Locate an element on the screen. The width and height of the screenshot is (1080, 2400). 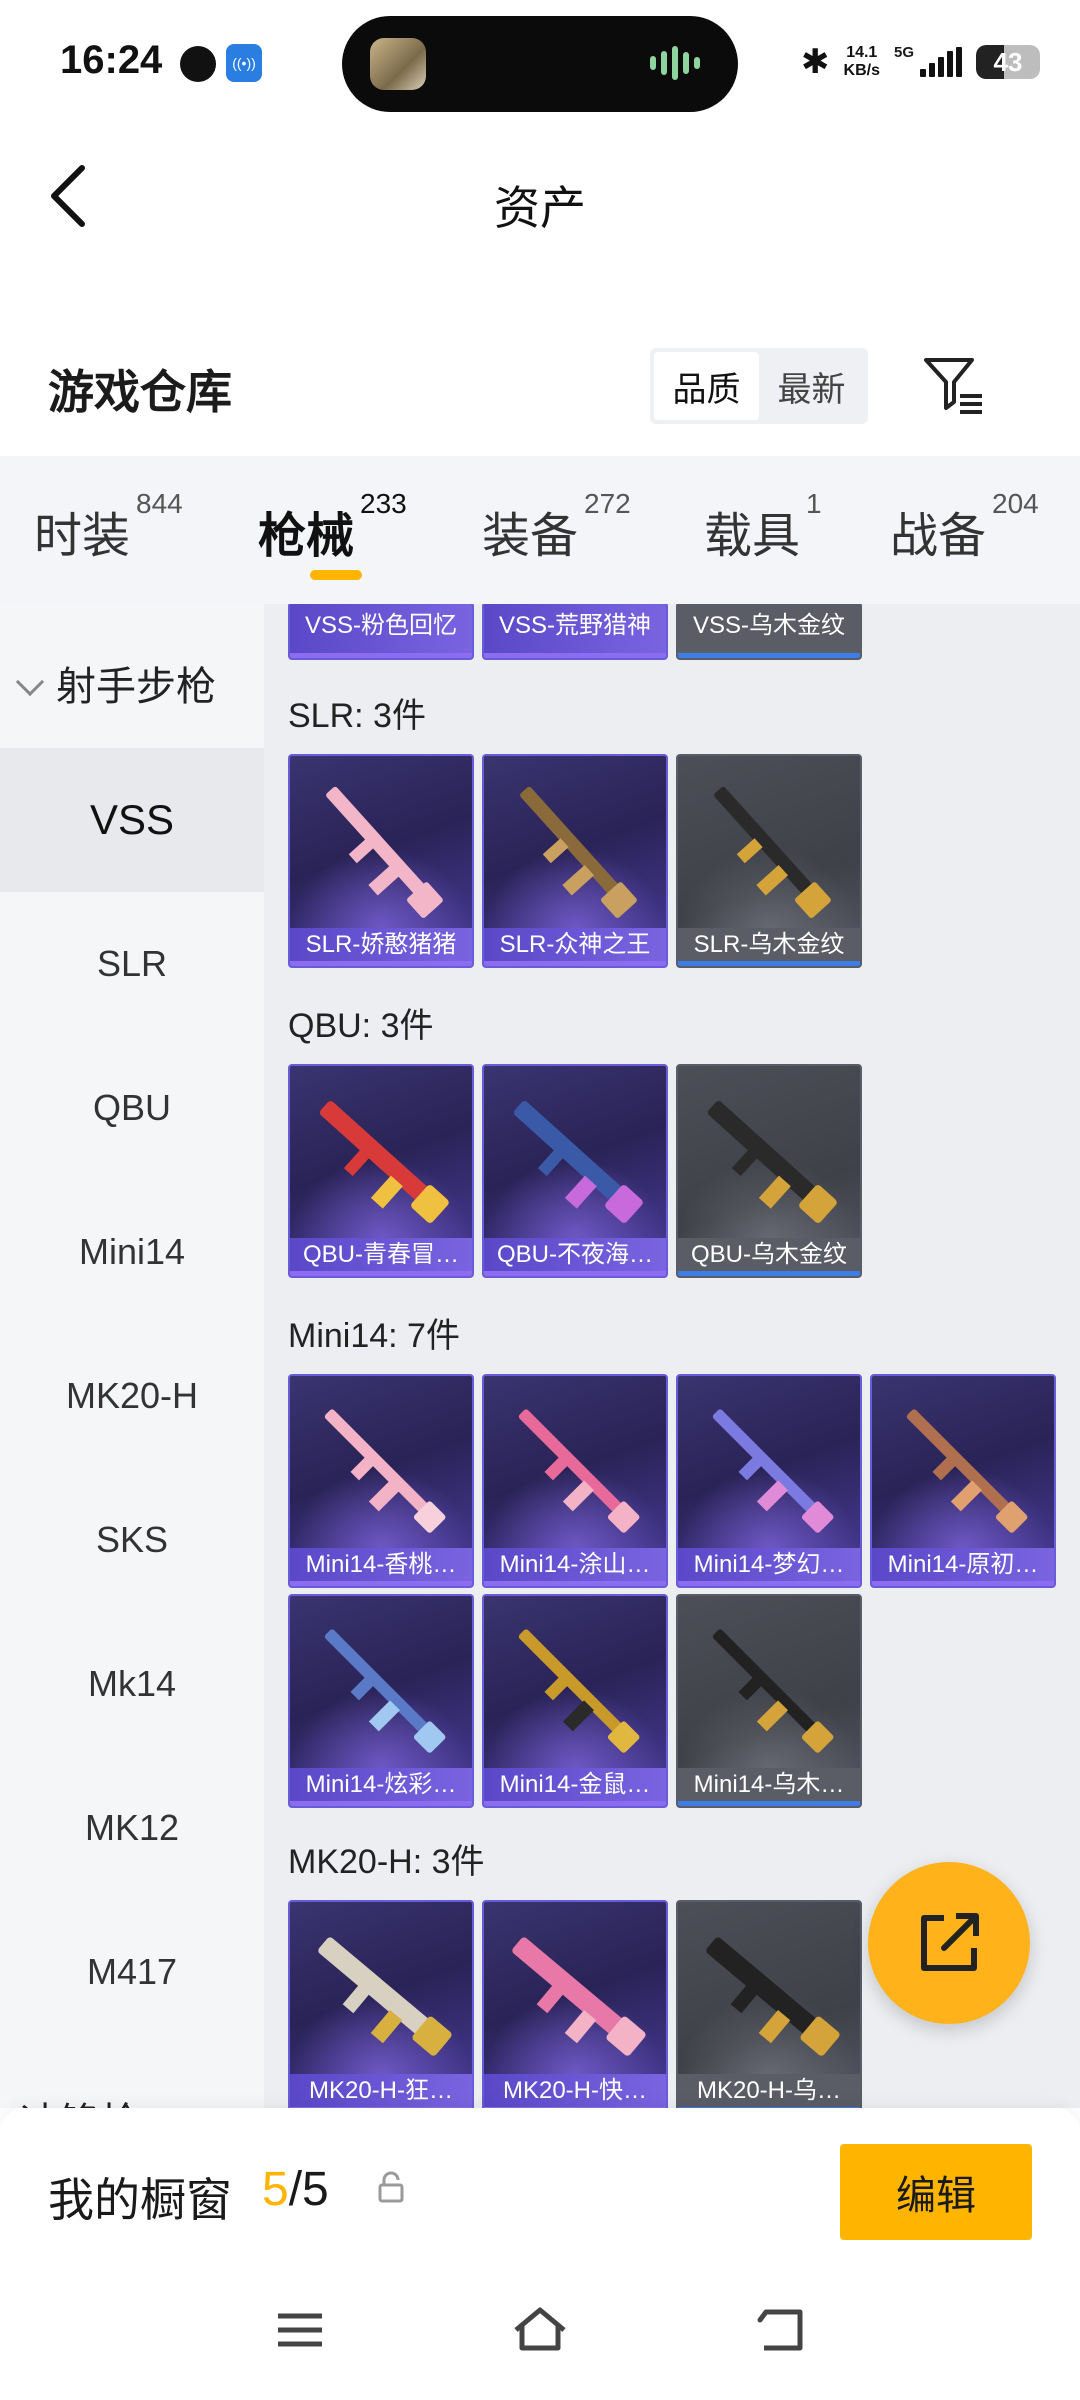
weapon-name: QBU-乌木金纹 is located at coordinates (769, 1257).